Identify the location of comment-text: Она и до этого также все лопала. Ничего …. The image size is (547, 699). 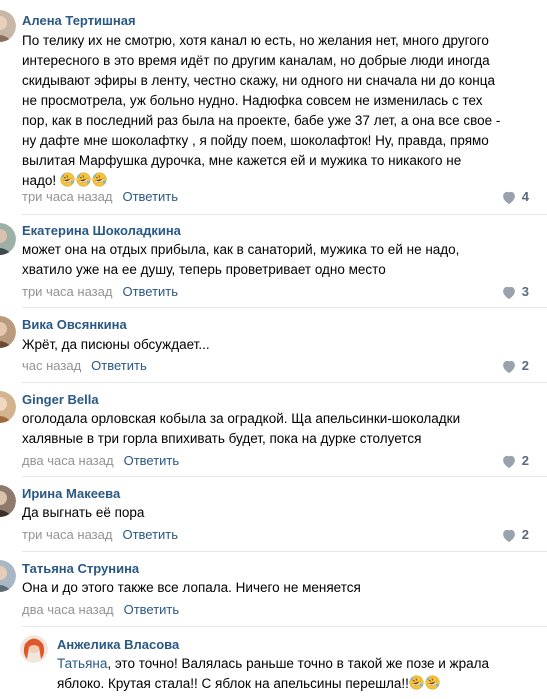
(191, 587).